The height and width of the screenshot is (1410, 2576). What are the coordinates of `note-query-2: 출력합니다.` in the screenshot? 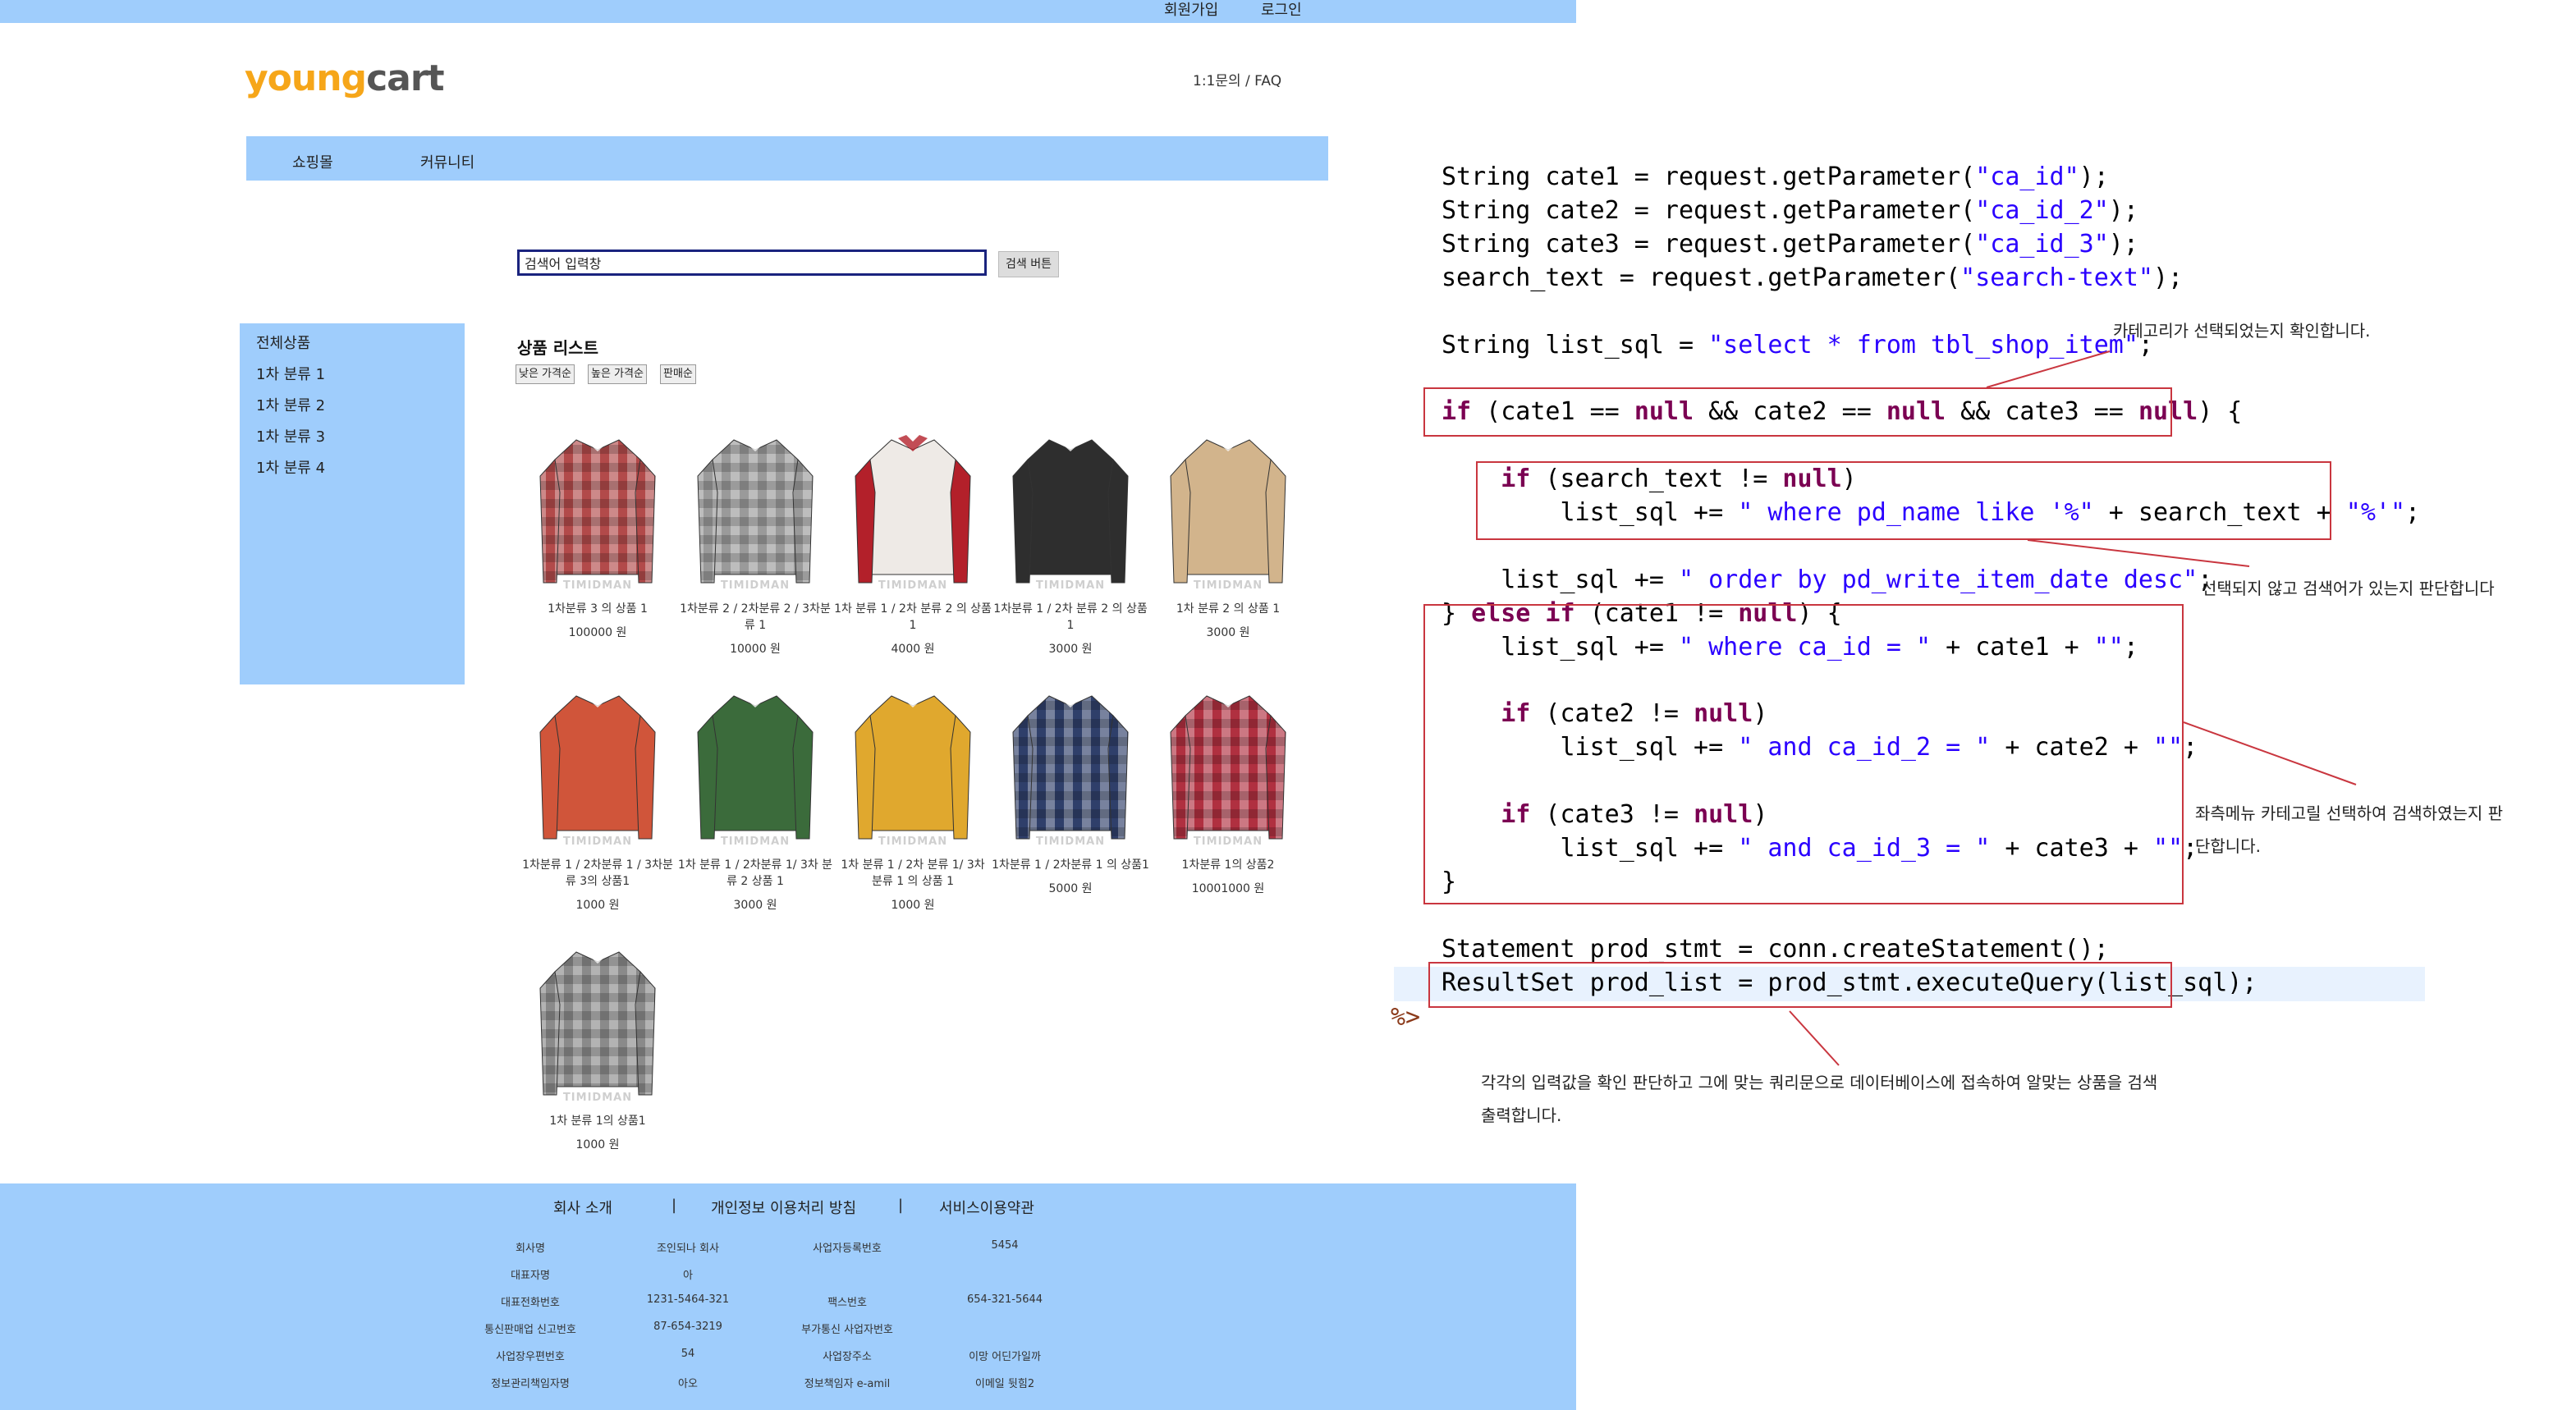 It's located at (1522, 1115).